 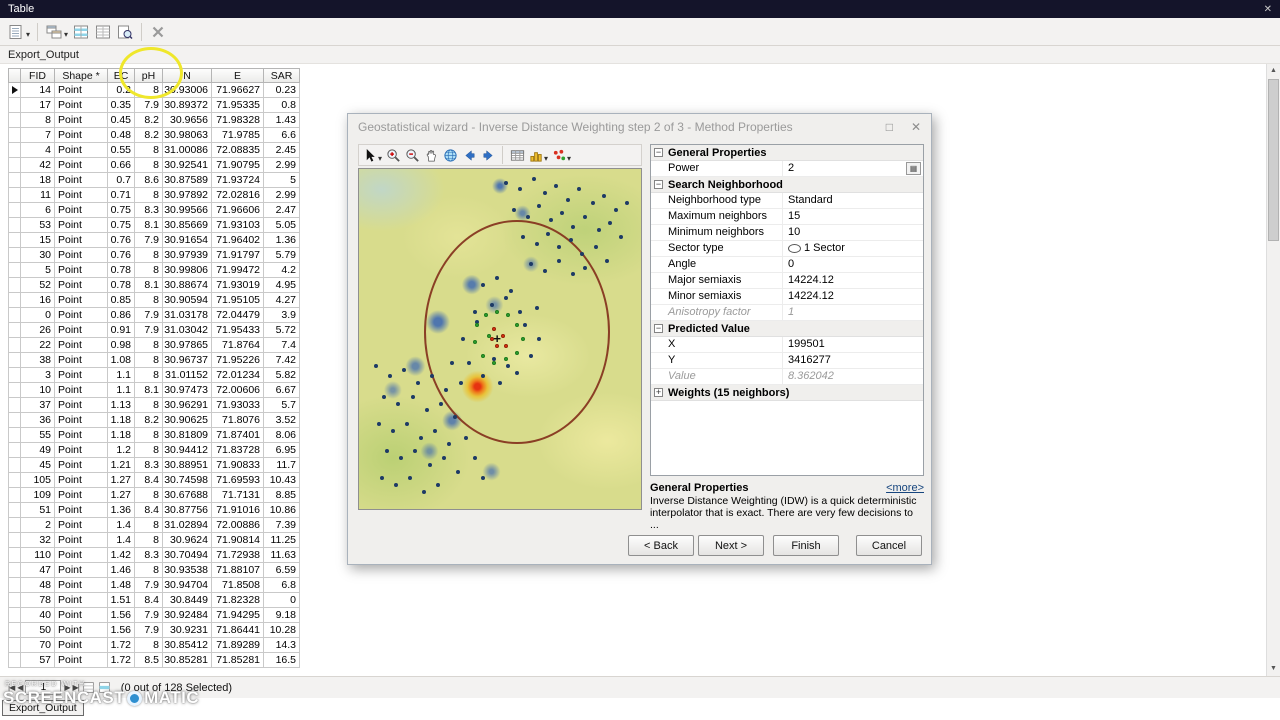 What do you see at coordinates (469, 155) in the screenshot?
I see `back-arrow-icon` at bounding box center [469, 155].